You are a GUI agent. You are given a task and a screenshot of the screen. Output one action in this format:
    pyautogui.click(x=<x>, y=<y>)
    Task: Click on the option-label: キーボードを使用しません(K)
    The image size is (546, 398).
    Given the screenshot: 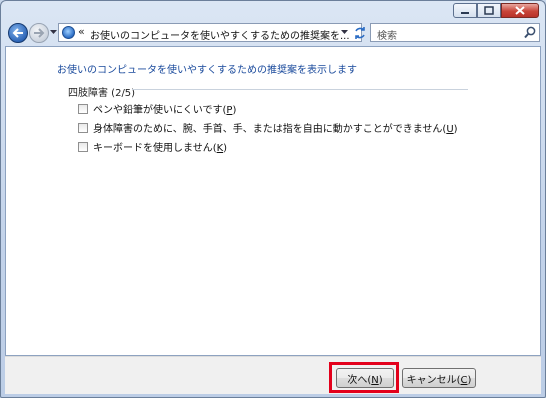 What is the action you would take?
    pyautogui.click(x=160, y=148)
    